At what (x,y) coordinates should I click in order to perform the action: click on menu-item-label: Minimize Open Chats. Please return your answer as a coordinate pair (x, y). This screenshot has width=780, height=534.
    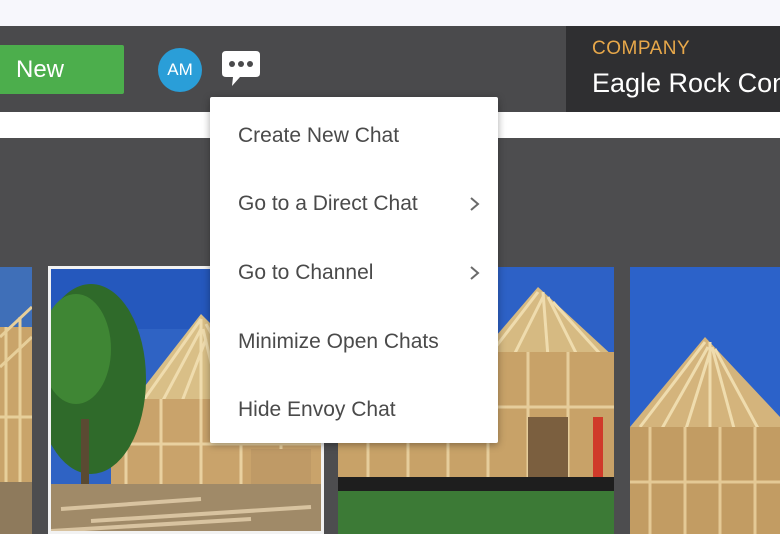
    Looking at the image, I should click on (338, 341).